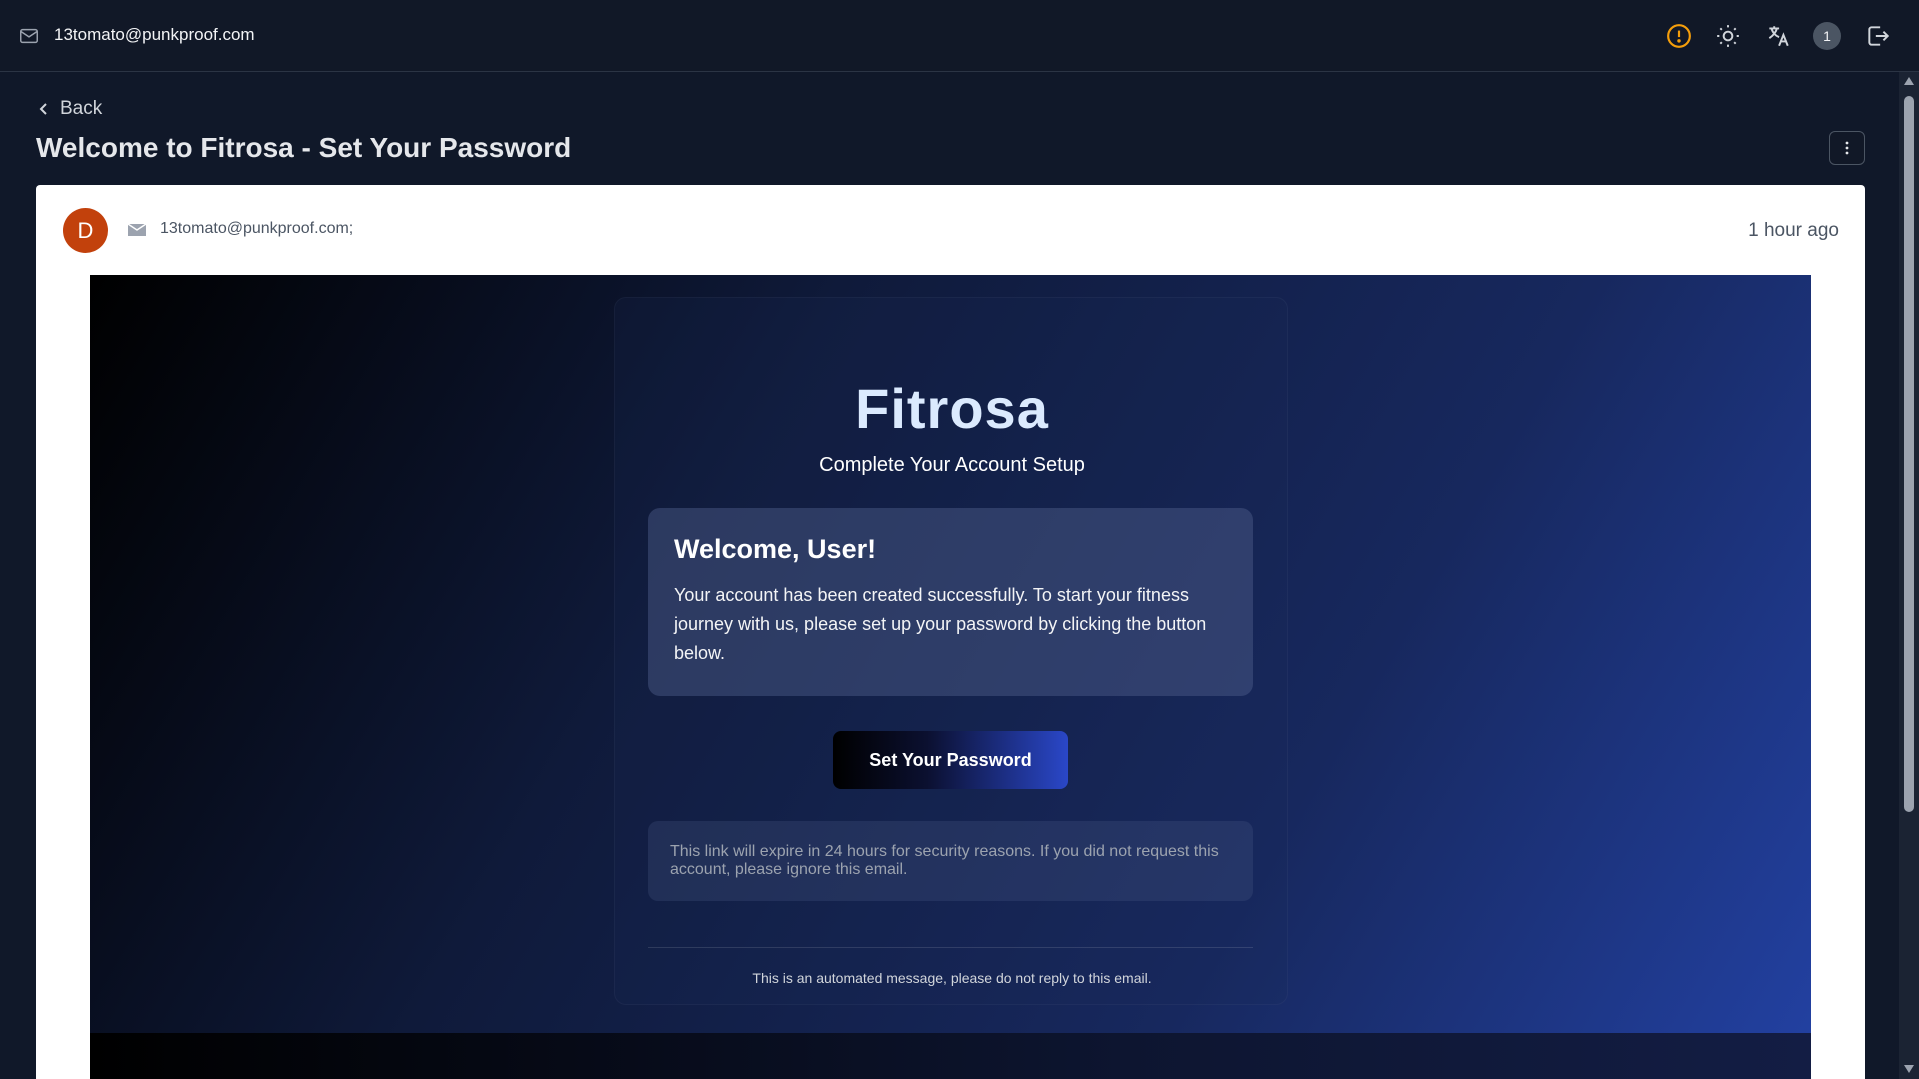  What do you see at coordinates (81, 108) in the screenshot?
I see `back-label: Back` at bounding box center [81, 108].